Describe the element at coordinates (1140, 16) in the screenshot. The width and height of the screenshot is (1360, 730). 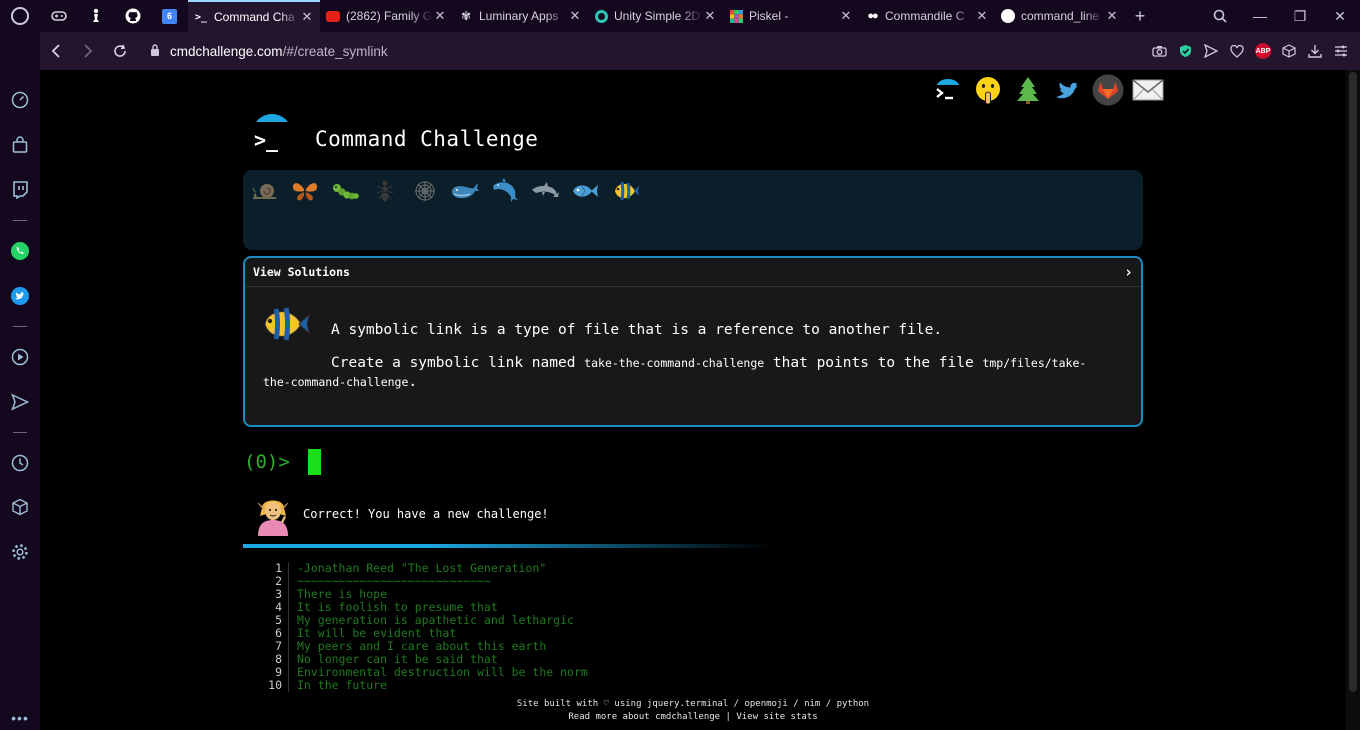
I see `new-tab-button: +` at that location.